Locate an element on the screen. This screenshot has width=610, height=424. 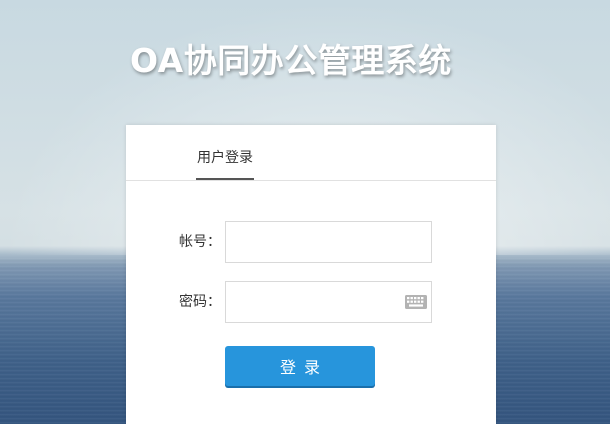
keyboard-icon is located at coordinates (416, 302).